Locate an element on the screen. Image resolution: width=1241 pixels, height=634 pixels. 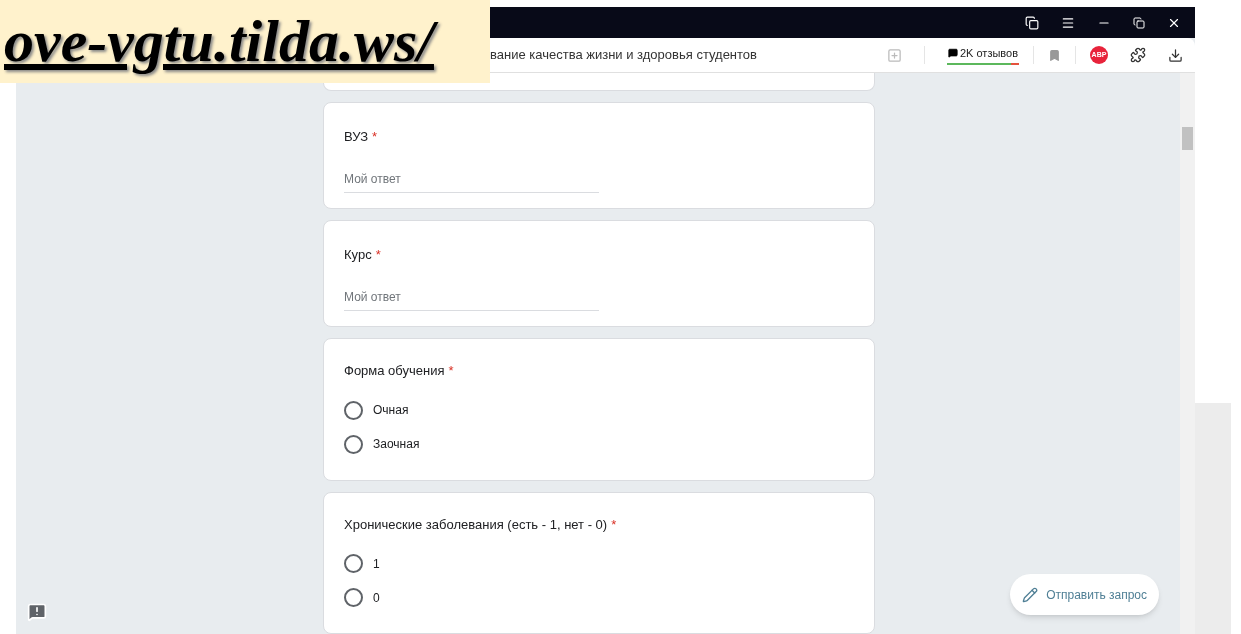
option-label: Очная is located at coordinates (391, 410).